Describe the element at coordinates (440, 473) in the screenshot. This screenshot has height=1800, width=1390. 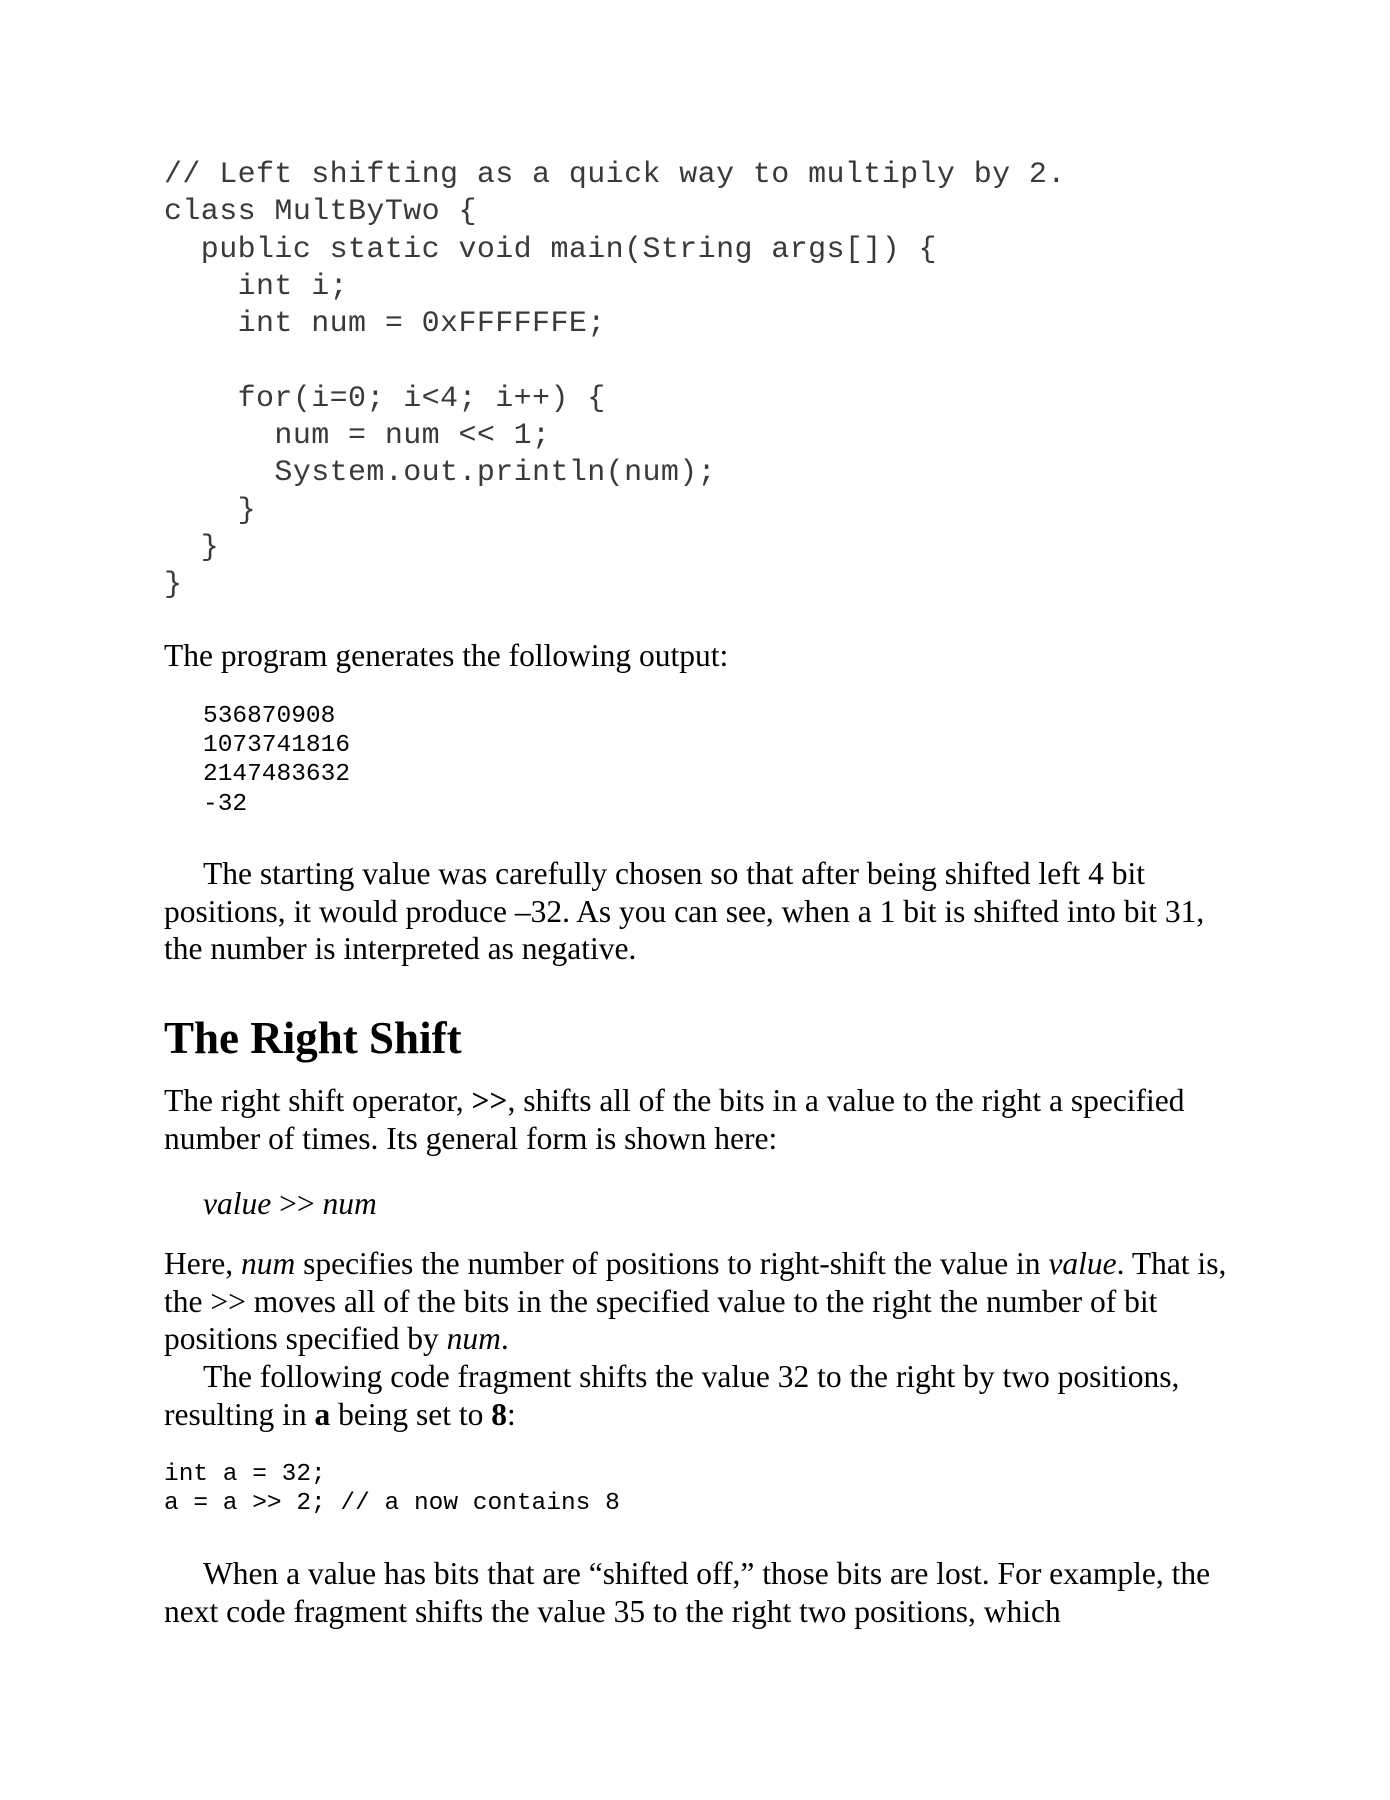
I see `code-line: System.out.println(num);` at that location.